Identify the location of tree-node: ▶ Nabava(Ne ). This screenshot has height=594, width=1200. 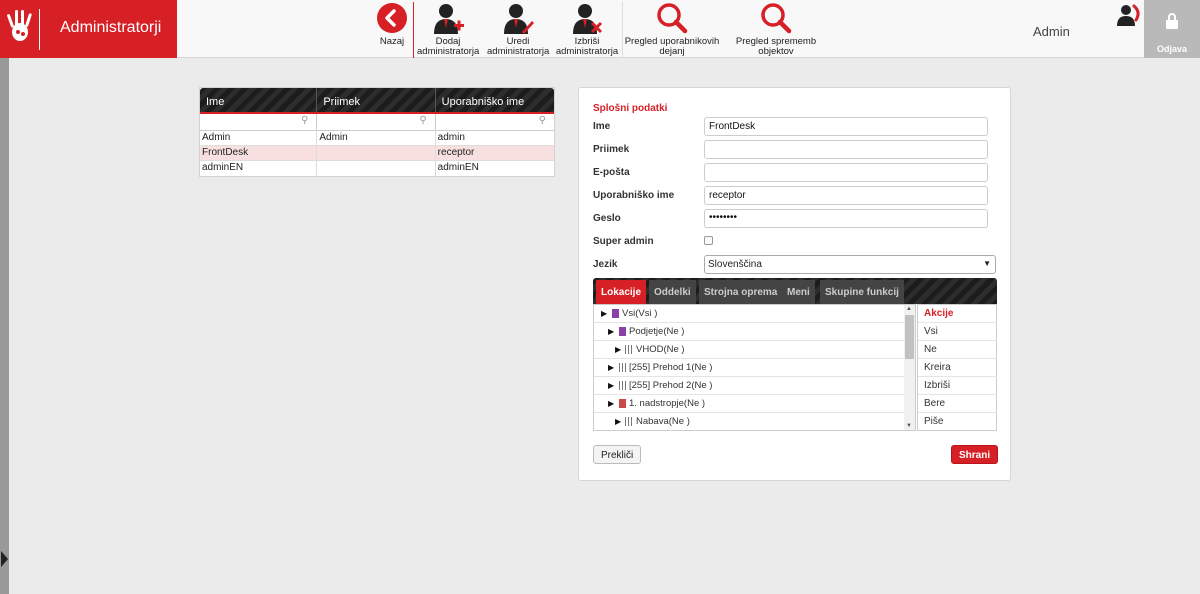
(749, 421).